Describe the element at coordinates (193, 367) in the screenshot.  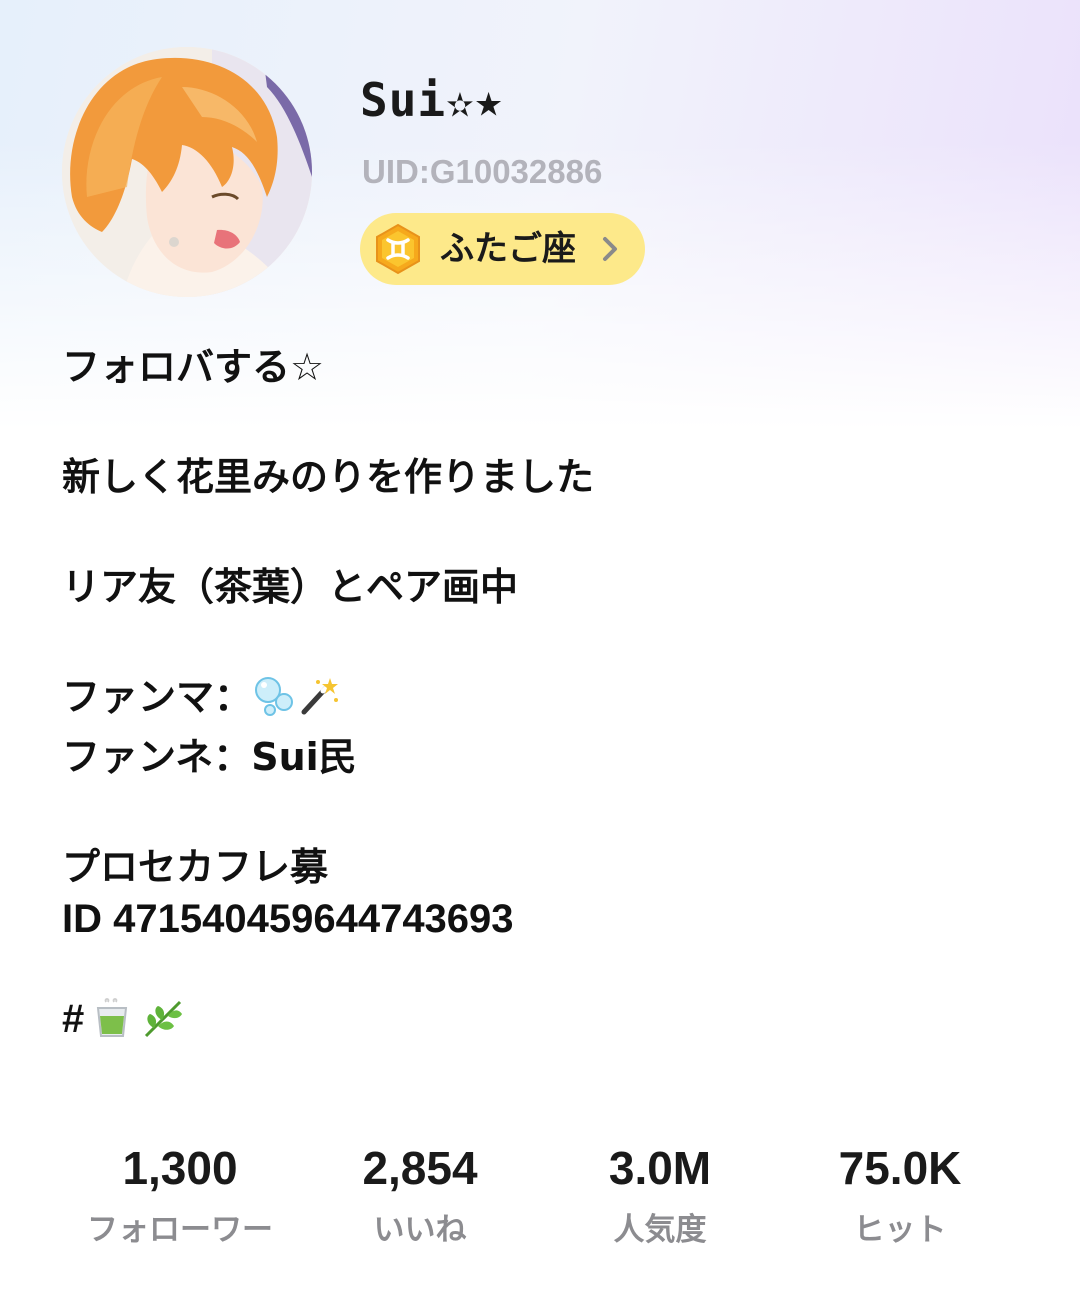
I see `bio-line-follow-back: フォロバする☆` at that location.